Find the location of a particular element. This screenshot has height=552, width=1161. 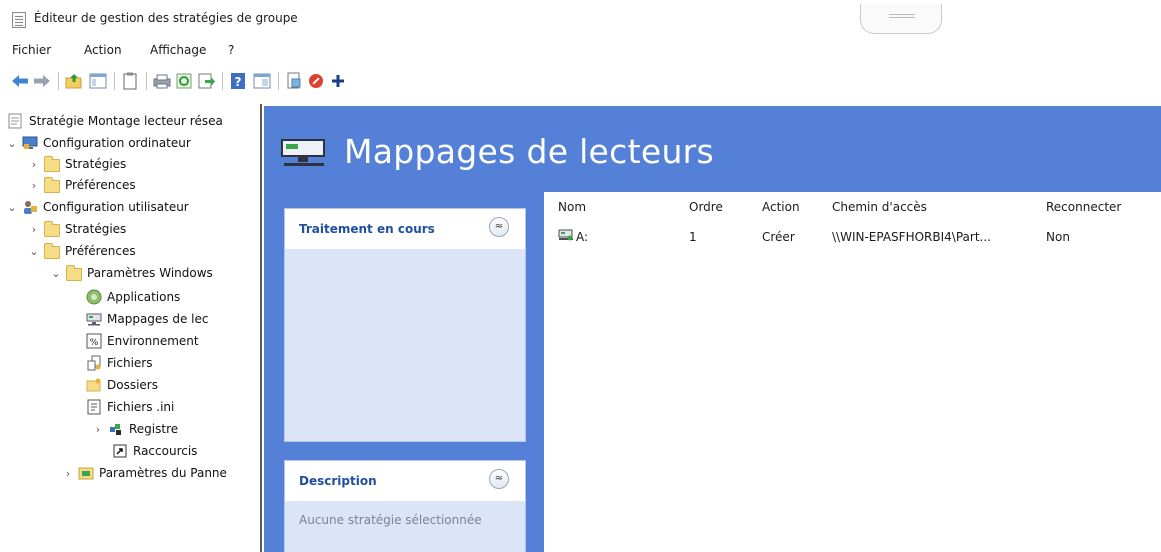

computer-config-icon is located at coordinates (30, 143).